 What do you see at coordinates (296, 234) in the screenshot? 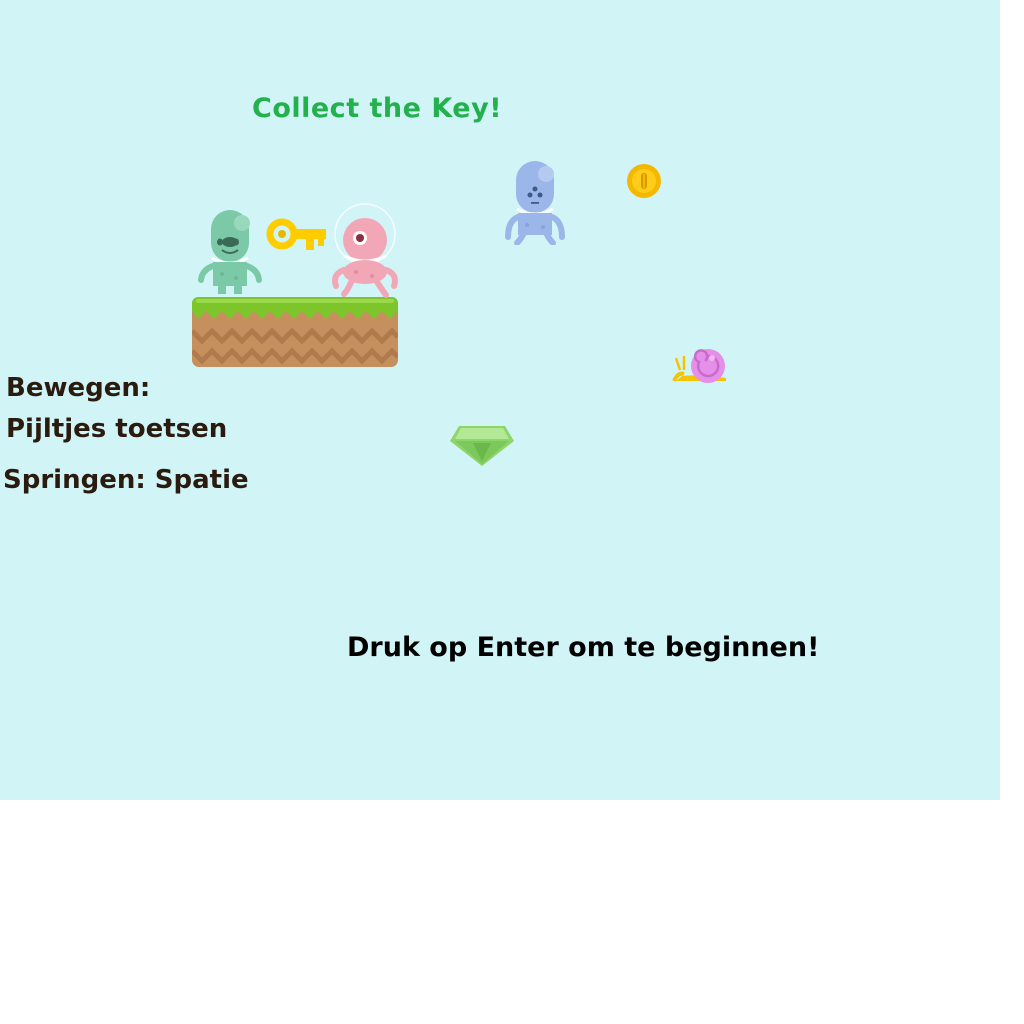
I see `golden-key` at bounding box center [296, 234].